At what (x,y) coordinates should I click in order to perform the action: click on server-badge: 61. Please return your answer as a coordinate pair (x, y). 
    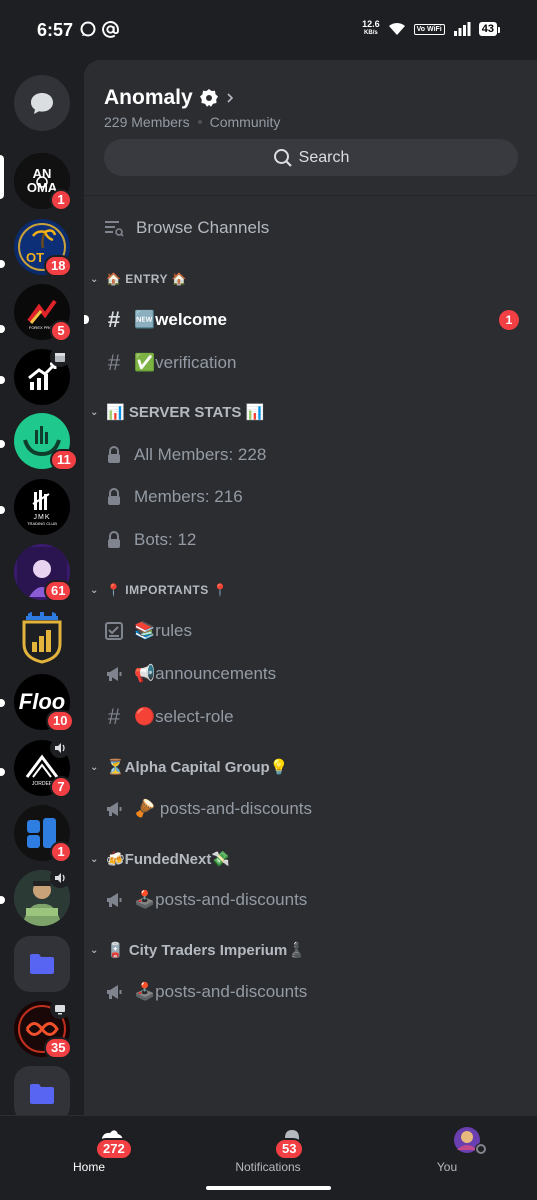
    Looking at the image, I should click on (58, 591).